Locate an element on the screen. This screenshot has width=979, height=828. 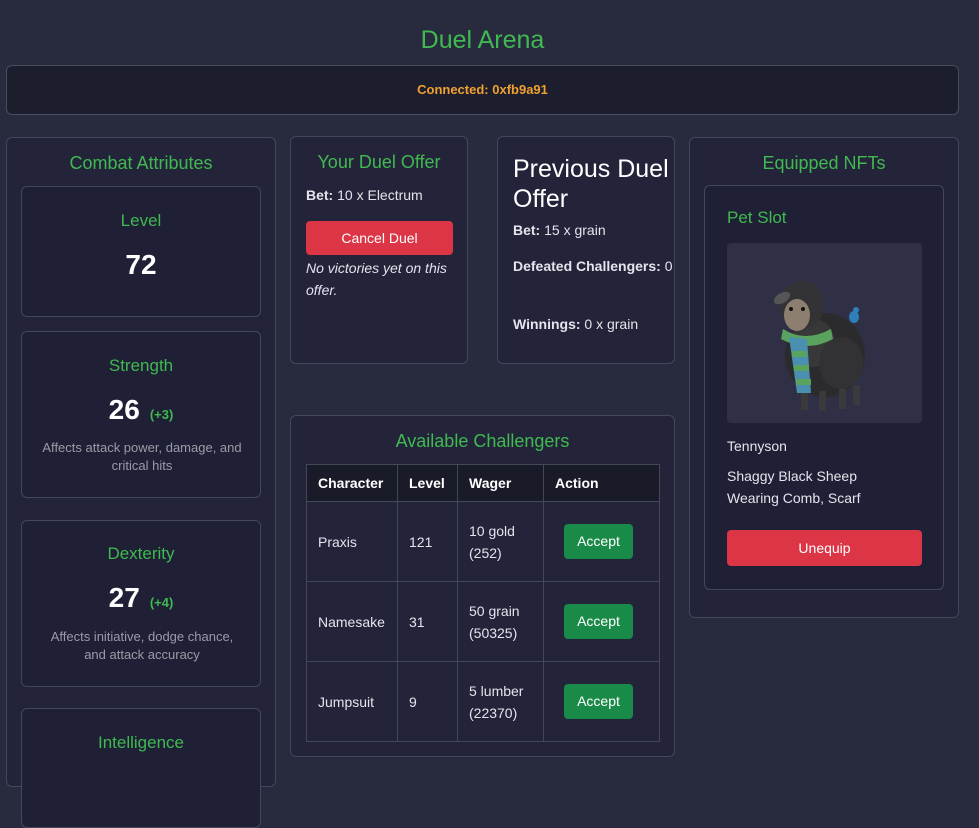
stat-strength-name: Strength is located at coordinates (141, 365).